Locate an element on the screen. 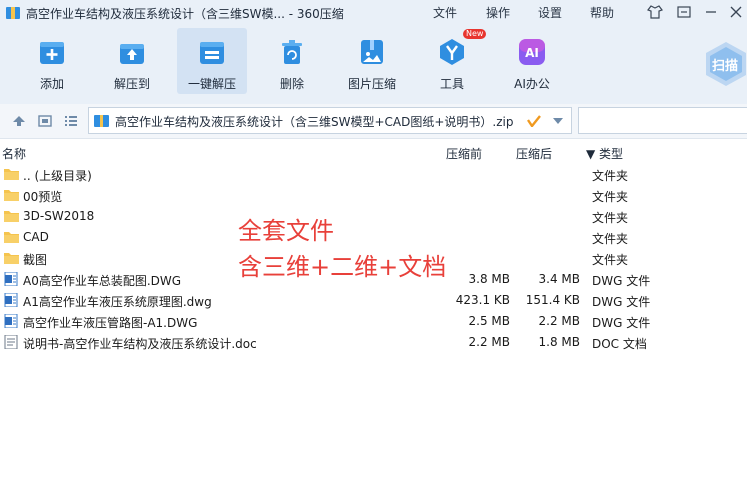 Image resolution: width=747 pixels, height=483 pixels. delete-label: 删除 is located at coordinates (291, 84).